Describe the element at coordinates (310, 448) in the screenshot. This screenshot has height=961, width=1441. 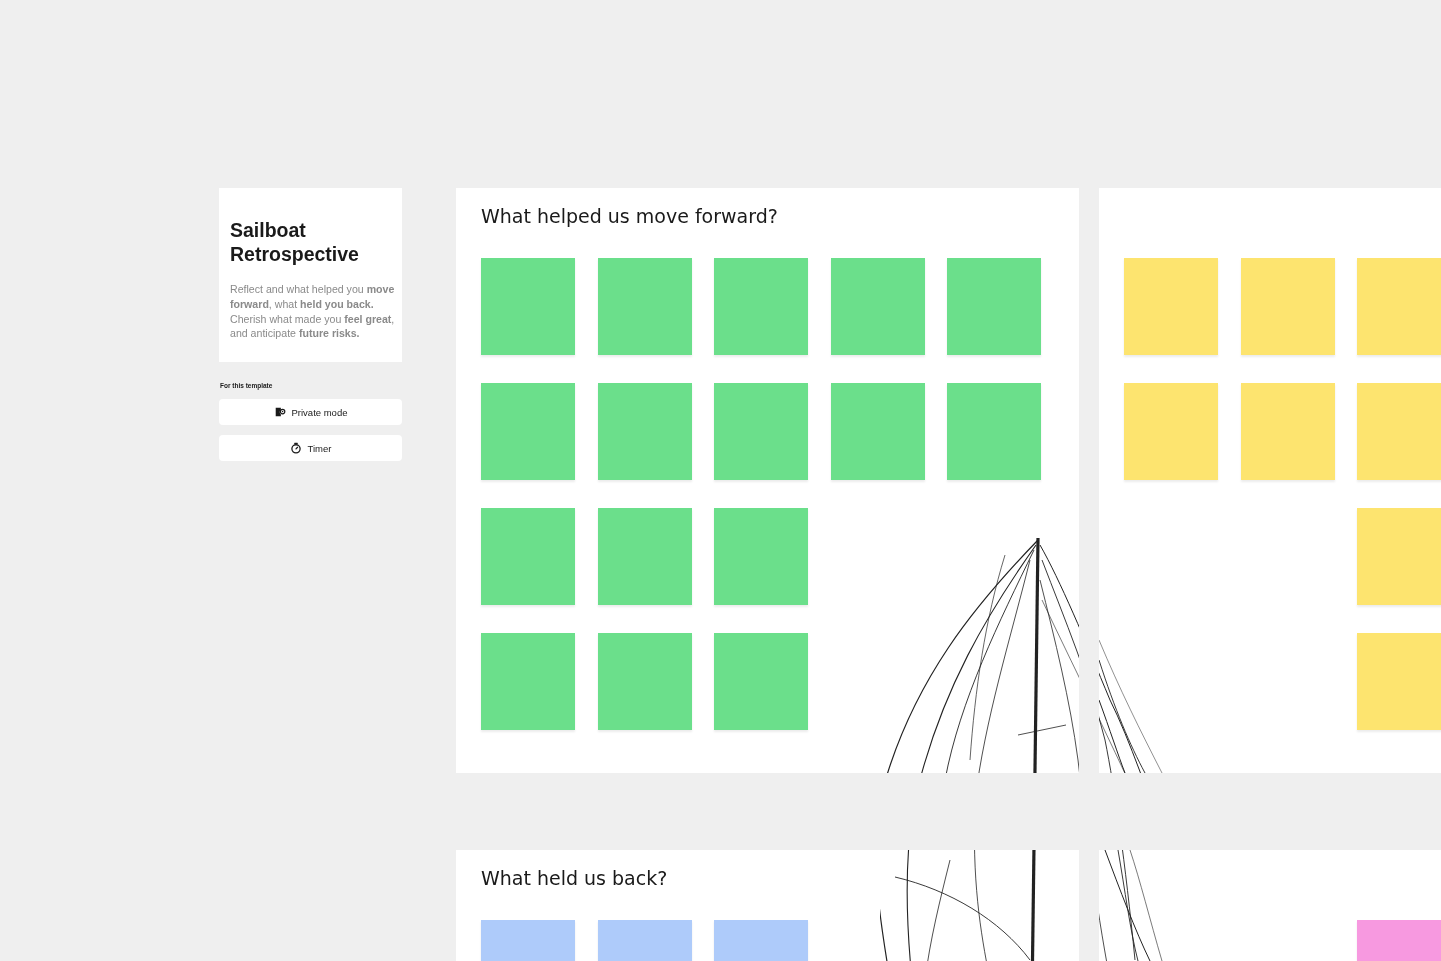
I see `timer-button: Timer` at that location.